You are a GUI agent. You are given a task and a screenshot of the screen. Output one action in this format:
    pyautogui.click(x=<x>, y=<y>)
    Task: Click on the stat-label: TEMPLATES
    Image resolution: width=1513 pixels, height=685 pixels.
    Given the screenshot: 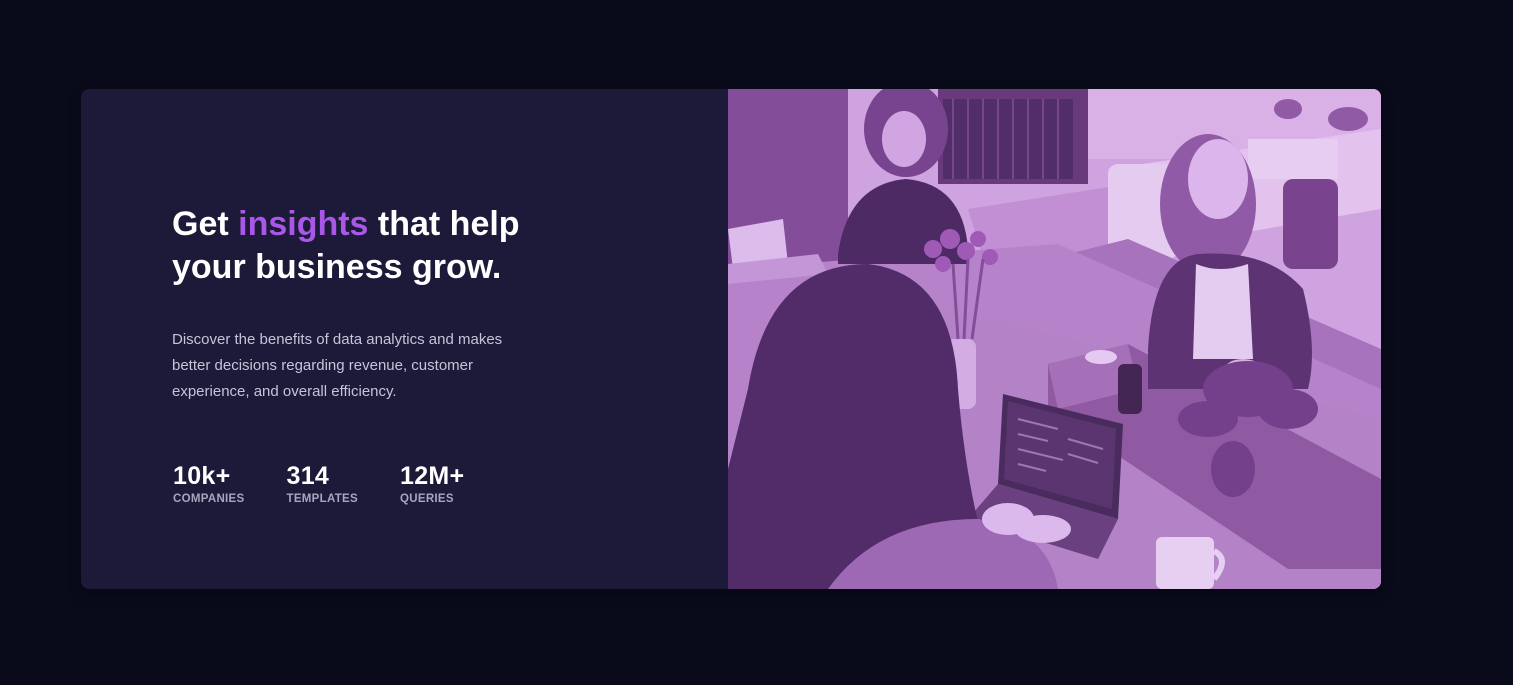 What is the action you would take?
    pyautogui.click(x=322, y=499)
    